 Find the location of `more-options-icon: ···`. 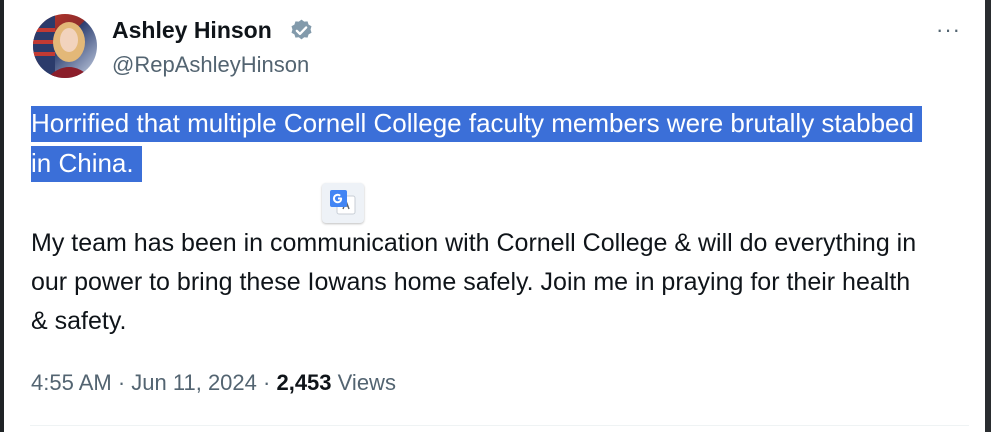

more-options-icon: ··· is located at coordinates (948, 30).